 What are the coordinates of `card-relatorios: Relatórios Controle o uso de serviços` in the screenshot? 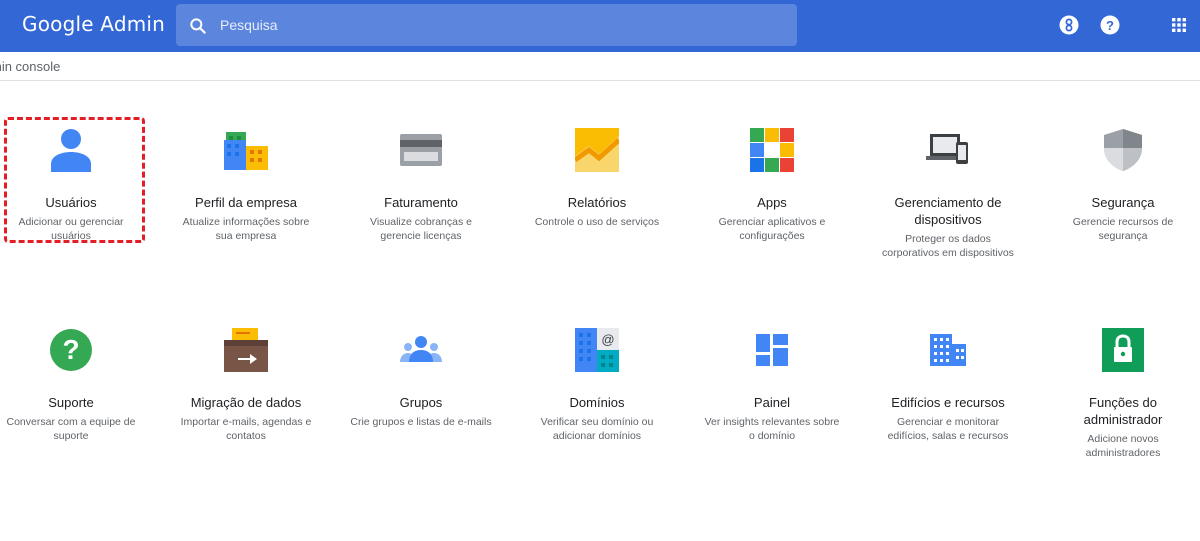 It's located at (597, 178).